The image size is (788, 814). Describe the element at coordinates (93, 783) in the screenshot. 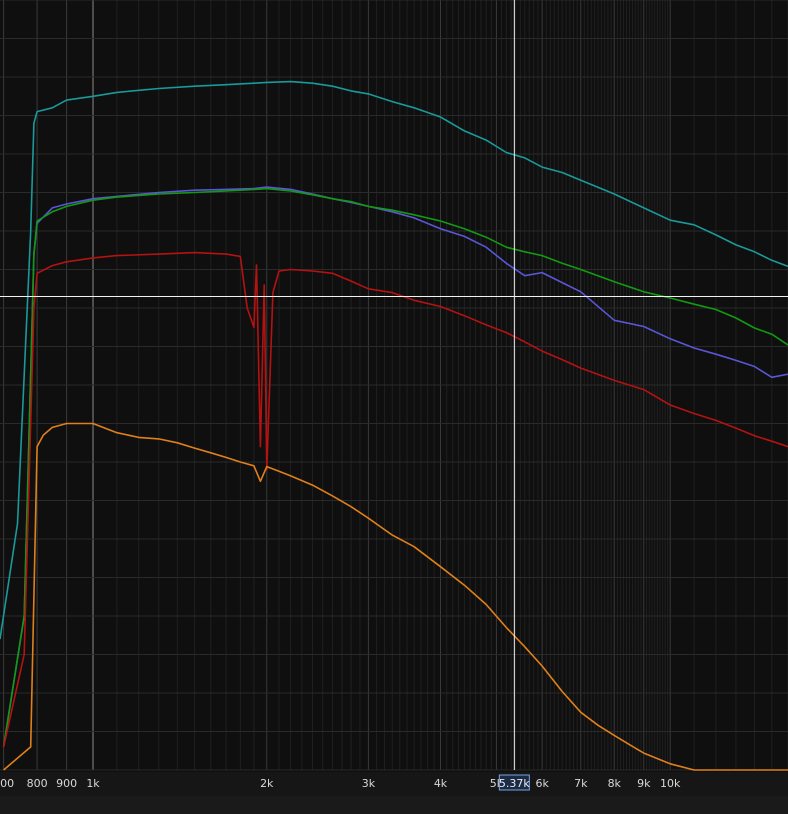

I see `x-tick-label: 1k` at that location.